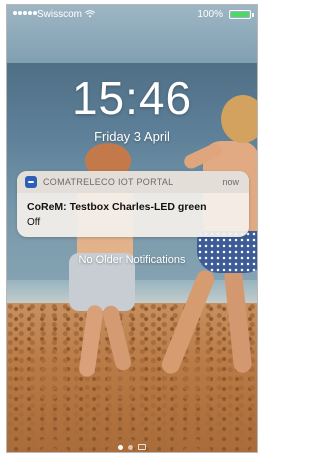  I want to click on comatreleco-app-icon, so click(31, 182).